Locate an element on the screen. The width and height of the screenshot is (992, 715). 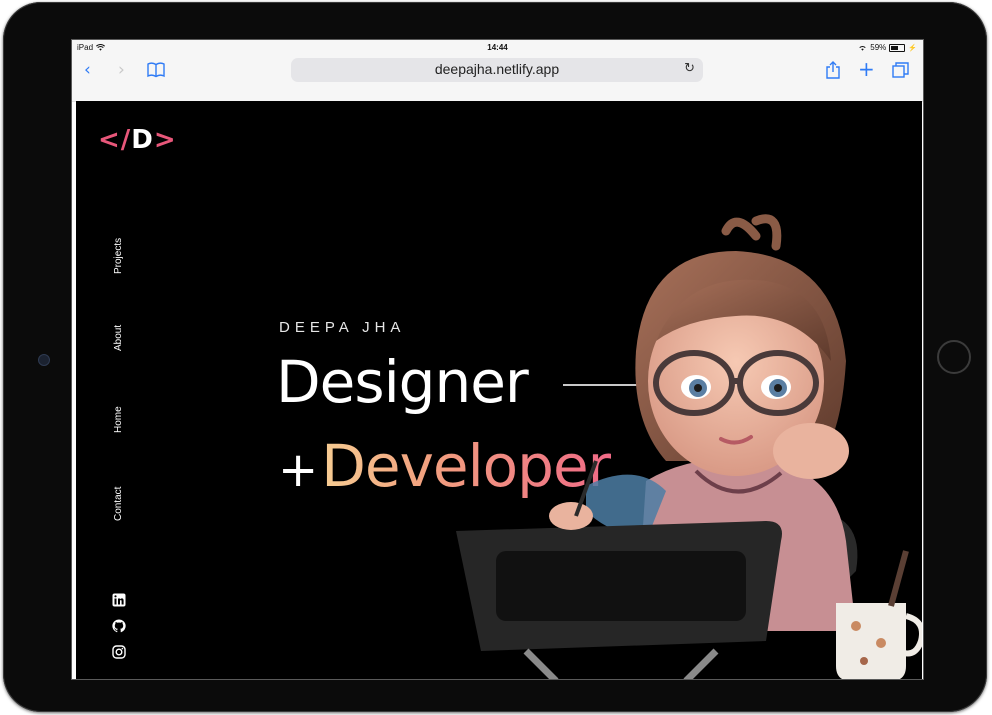
logo-slash: / is located at coordinates (126, 140).